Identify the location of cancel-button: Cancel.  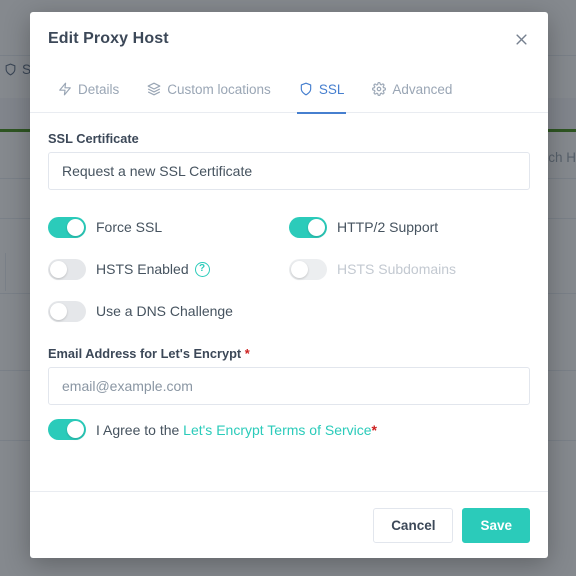
(413, 525).